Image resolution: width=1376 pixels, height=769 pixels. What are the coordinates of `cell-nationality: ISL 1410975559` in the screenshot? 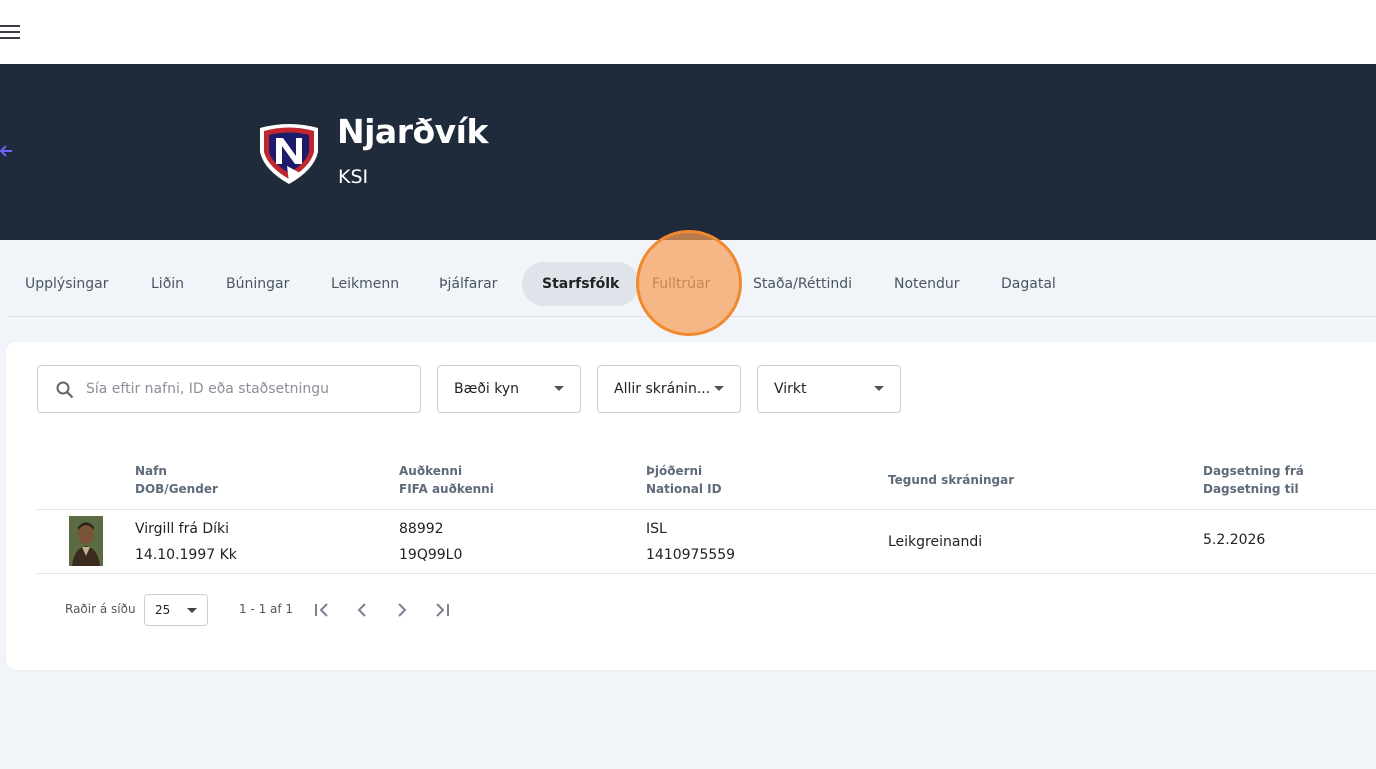 It's located at (690, 542).